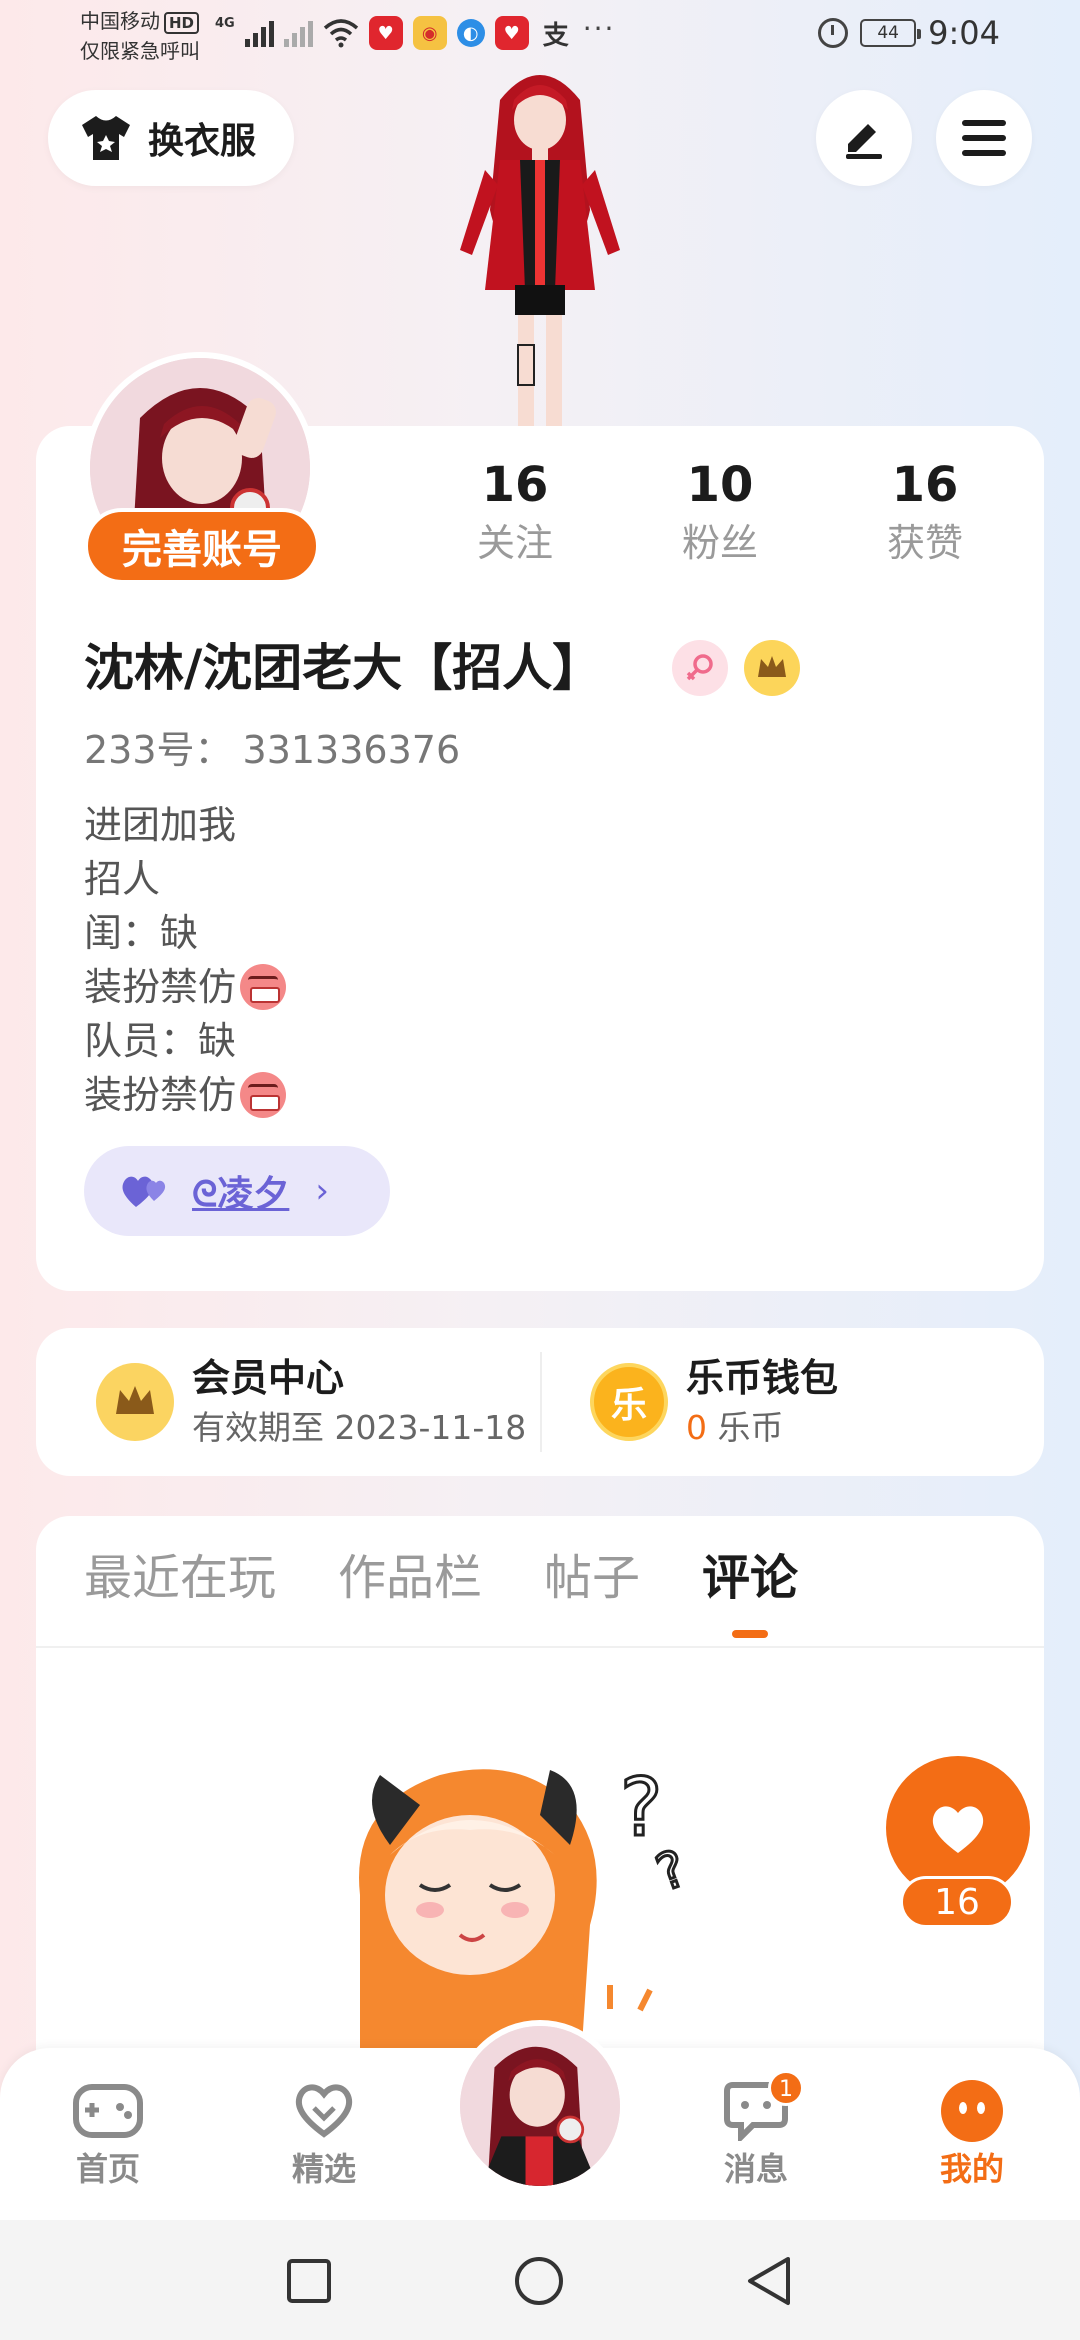 This screenshot has height=2340, width=1080. Describe the element at coordinates (140, 51) in the screenshot. I see `emergency-text: 仅限紧急呼叫` at that location.